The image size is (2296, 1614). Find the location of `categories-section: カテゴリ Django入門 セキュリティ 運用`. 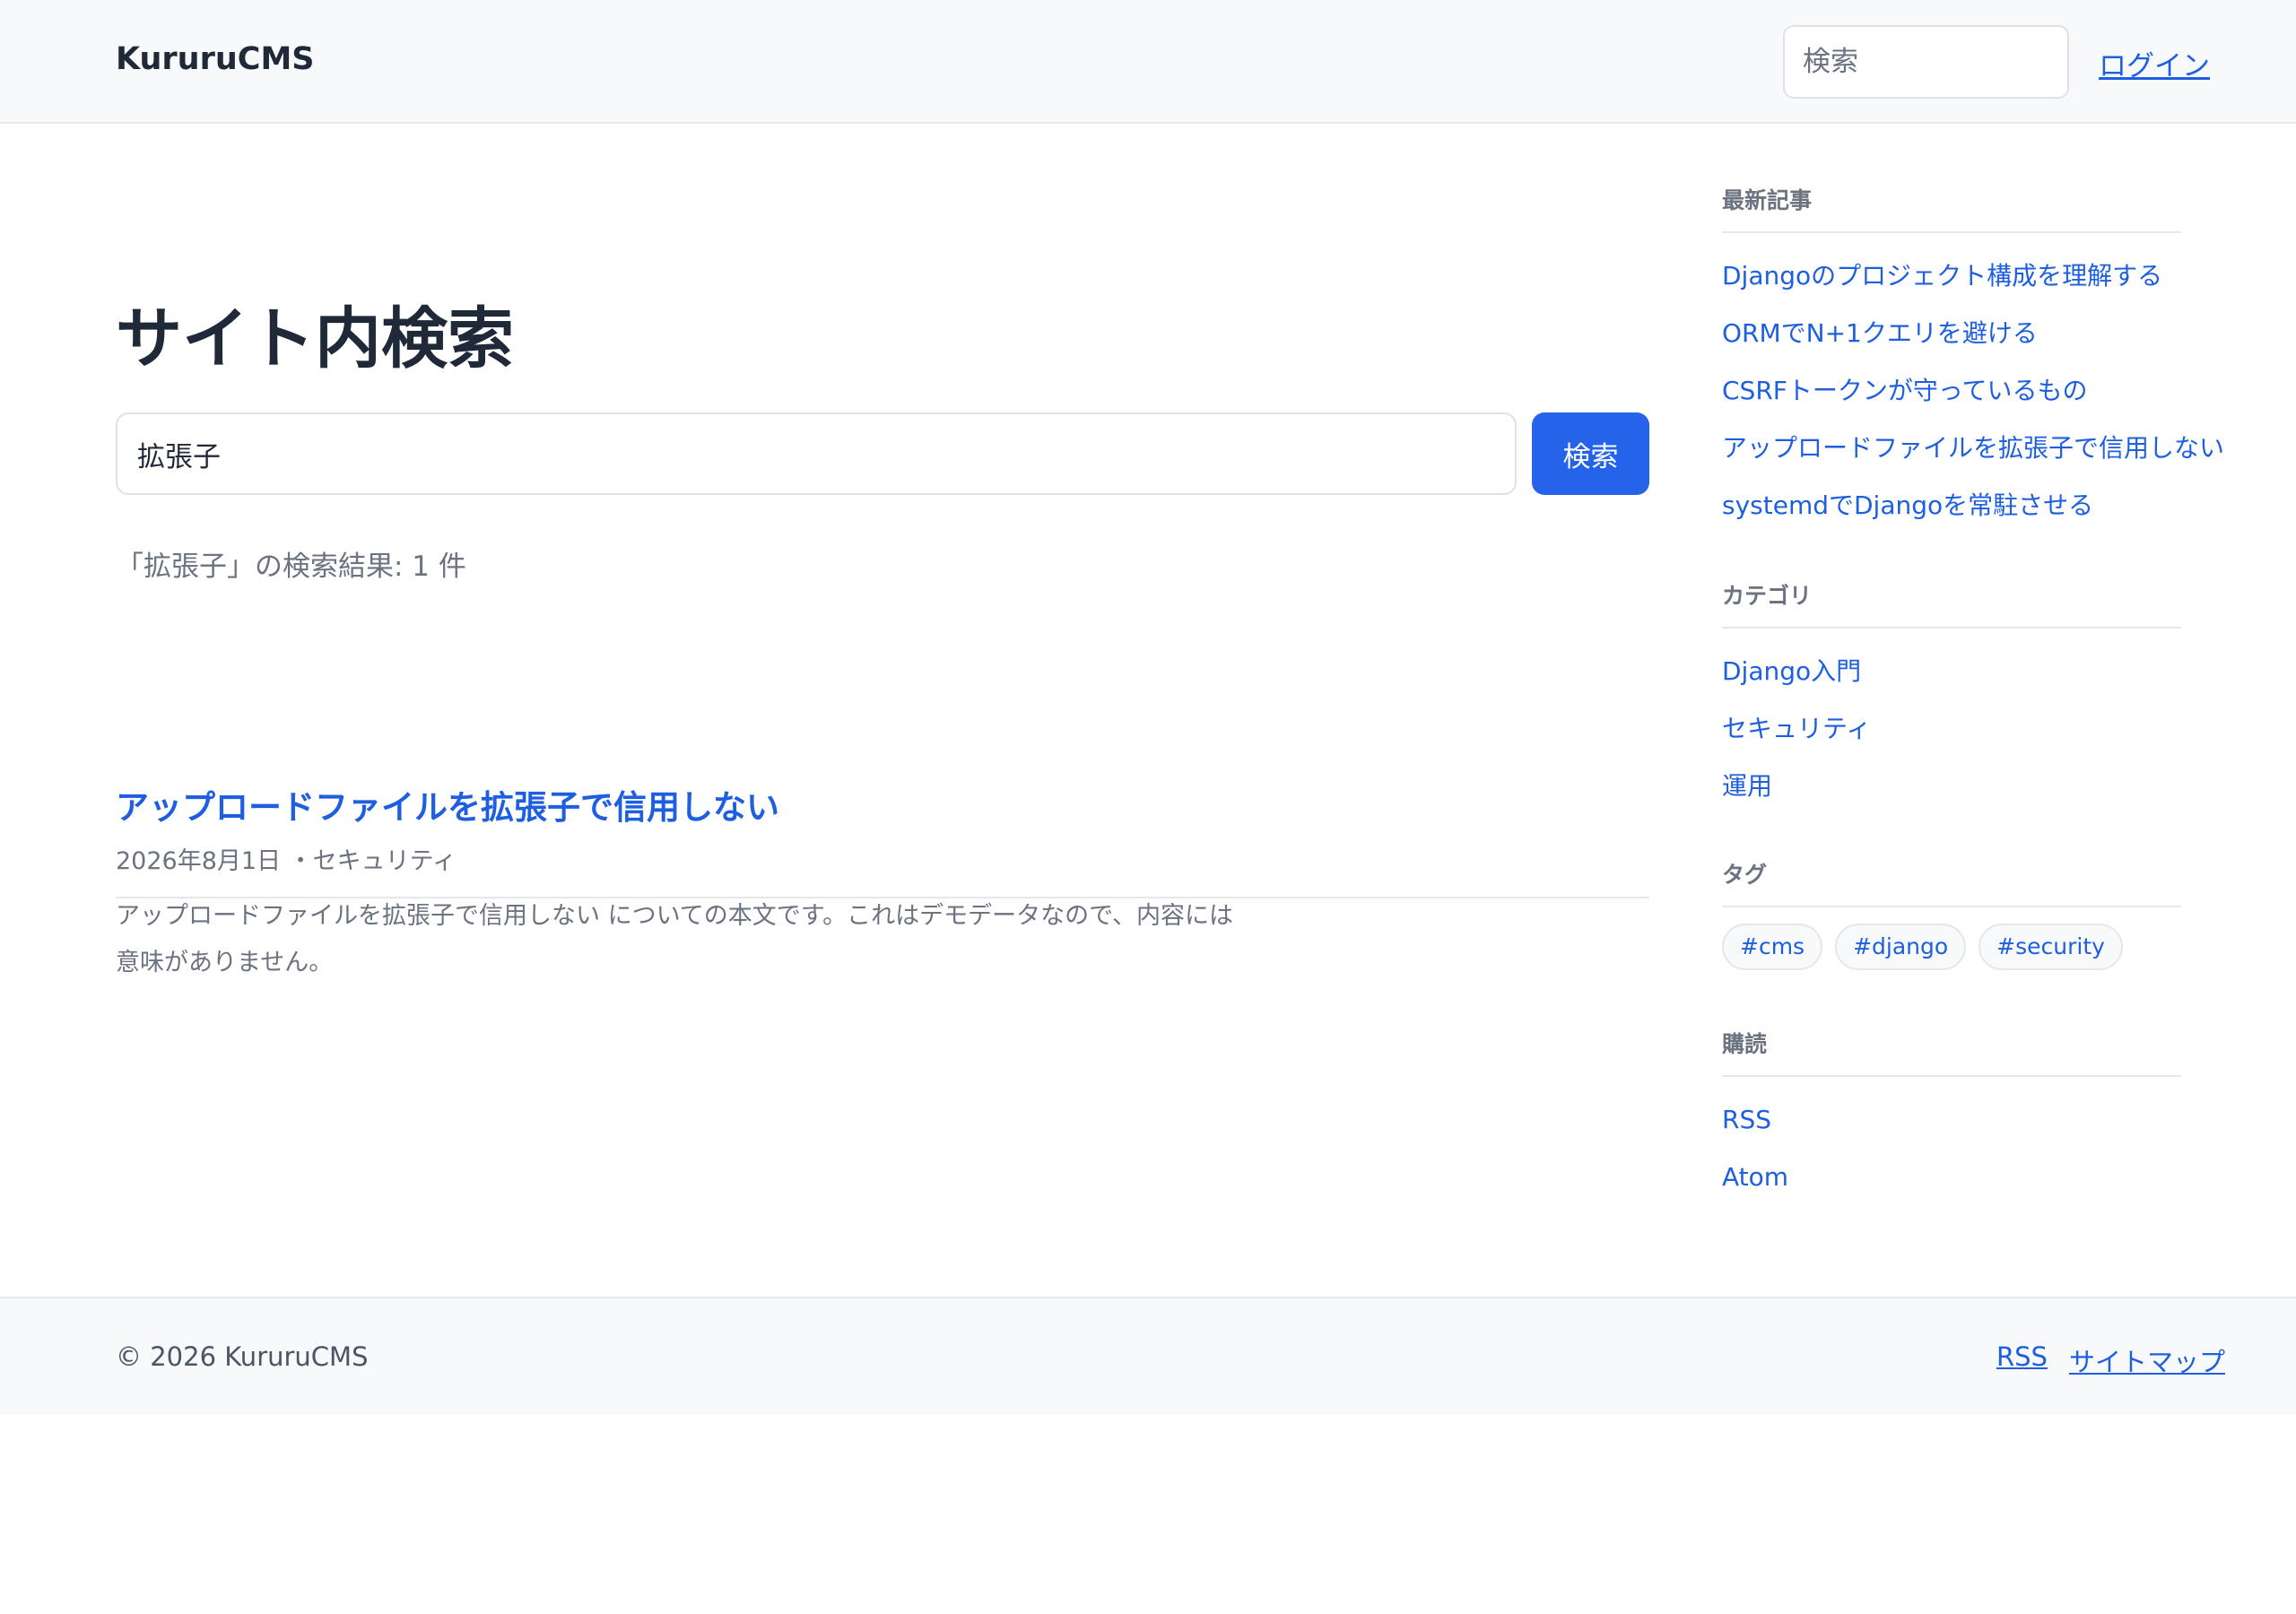

categories-section: カテゴリ Django入門 セキュリティ 運用 is located at coordinates (1951, 696).